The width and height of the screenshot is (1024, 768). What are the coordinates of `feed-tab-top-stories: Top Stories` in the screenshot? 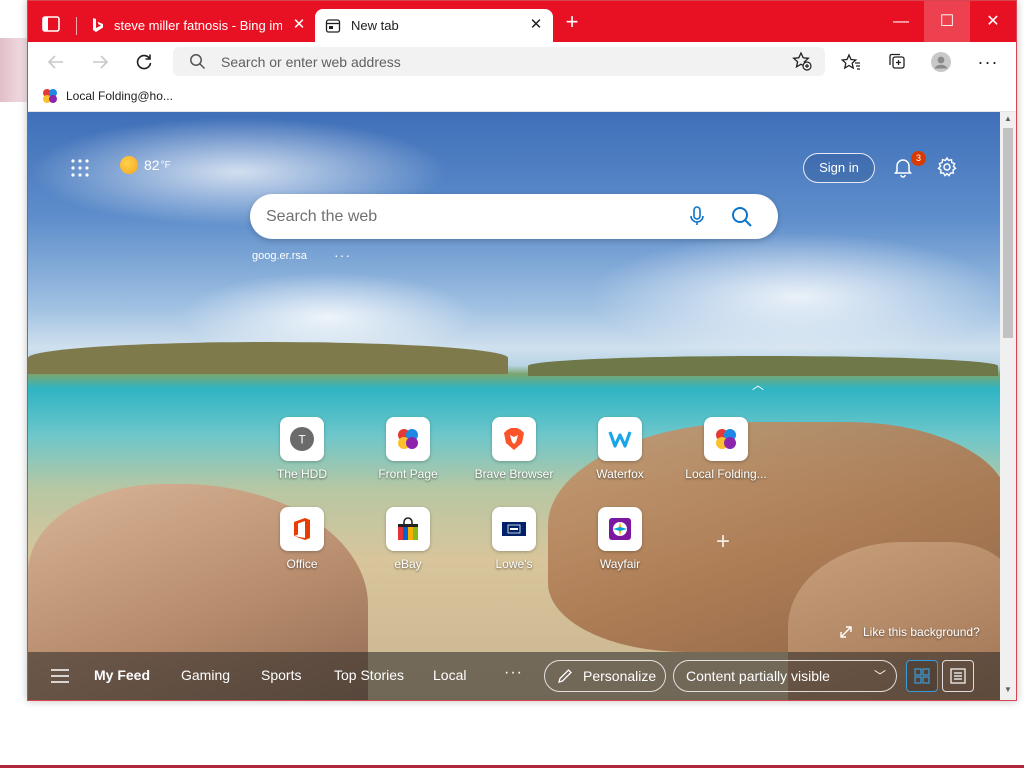 It's located at (369, 675).